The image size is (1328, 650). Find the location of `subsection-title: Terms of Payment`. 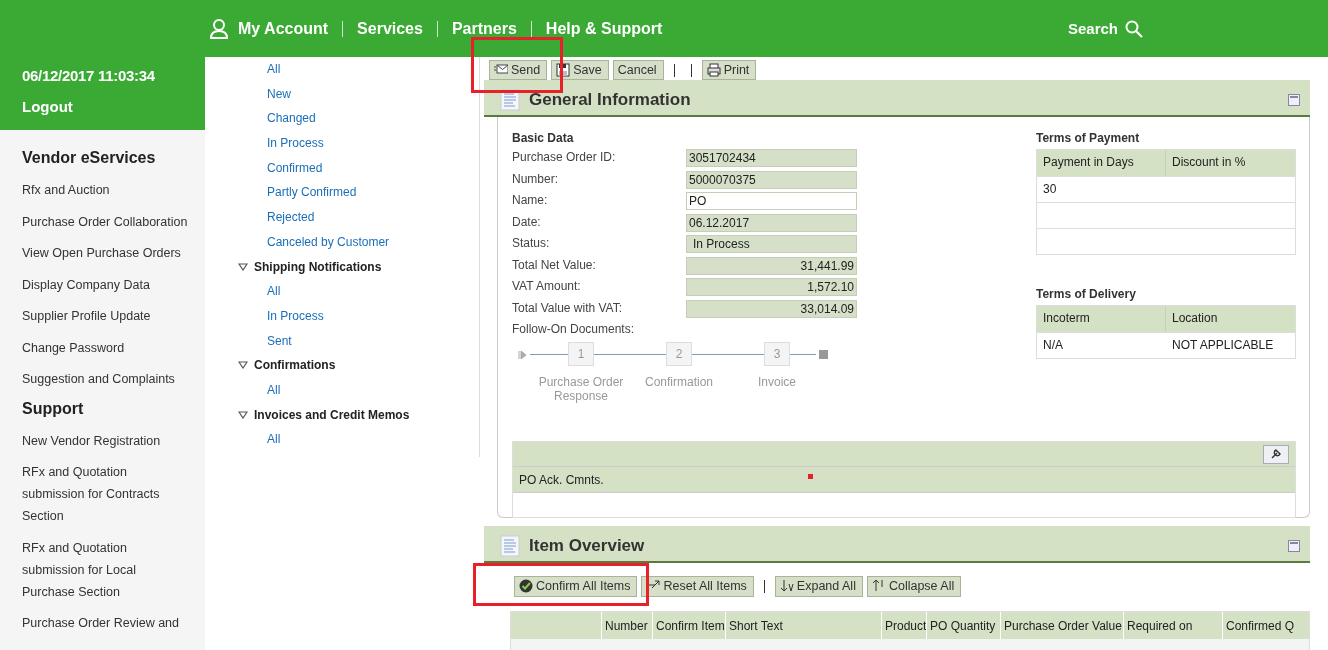

subsection-title: Terms of Payment is located at coordinates (1088, 138).